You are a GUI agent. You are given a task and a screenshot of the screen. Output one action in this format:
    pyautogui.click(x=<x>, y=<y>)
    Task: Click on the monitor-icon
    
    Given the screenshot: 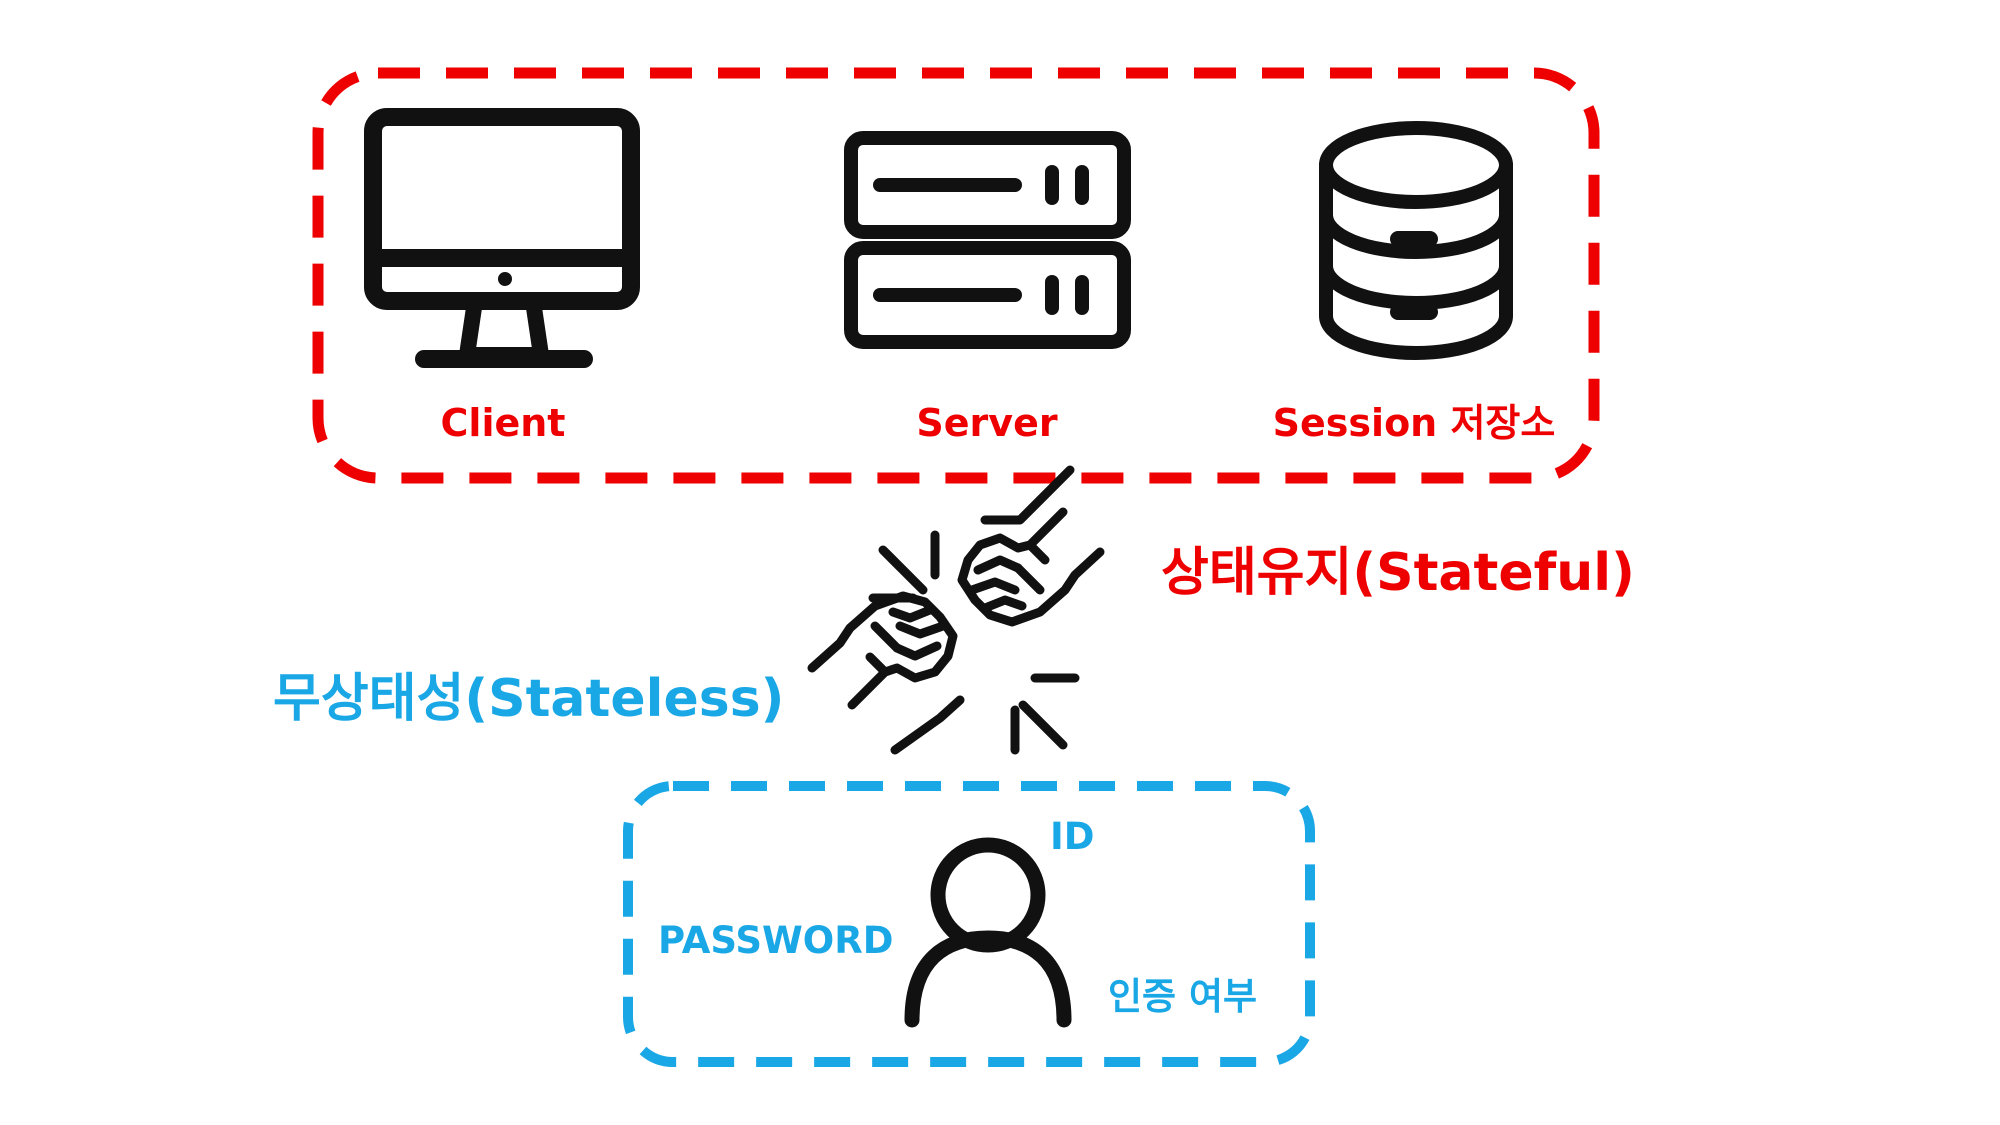 What is the action you would take?
    pyautogui.click(x=502, y=238)
    